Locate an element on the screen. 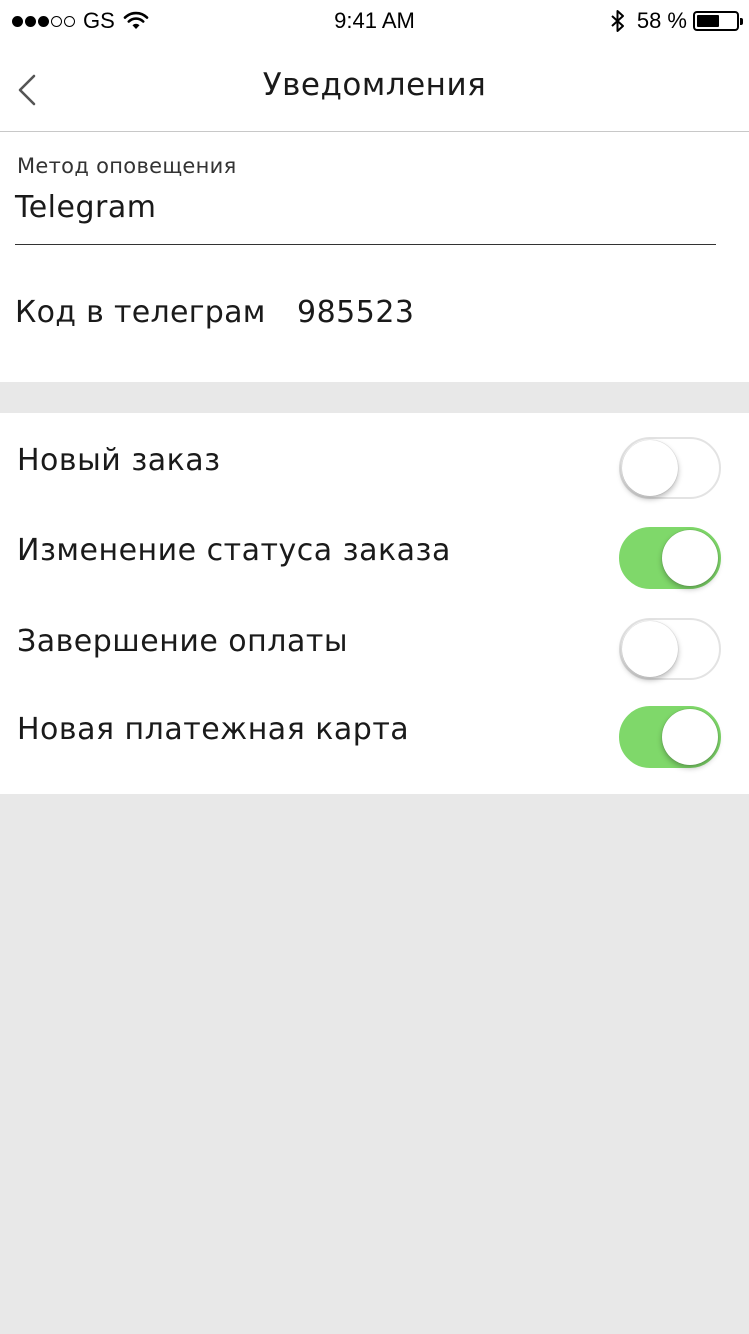 This screenshot has width=749, height=1334. toggle-label: Завершение оплаты is located at coordinates (182, 641).